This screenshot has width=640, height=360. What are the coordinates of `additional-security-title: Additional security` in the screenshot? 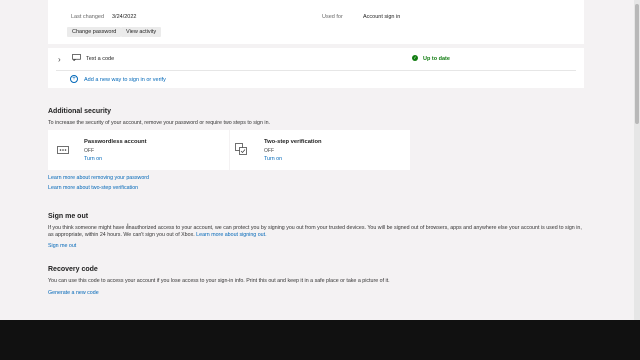 It's located at (80, 111).